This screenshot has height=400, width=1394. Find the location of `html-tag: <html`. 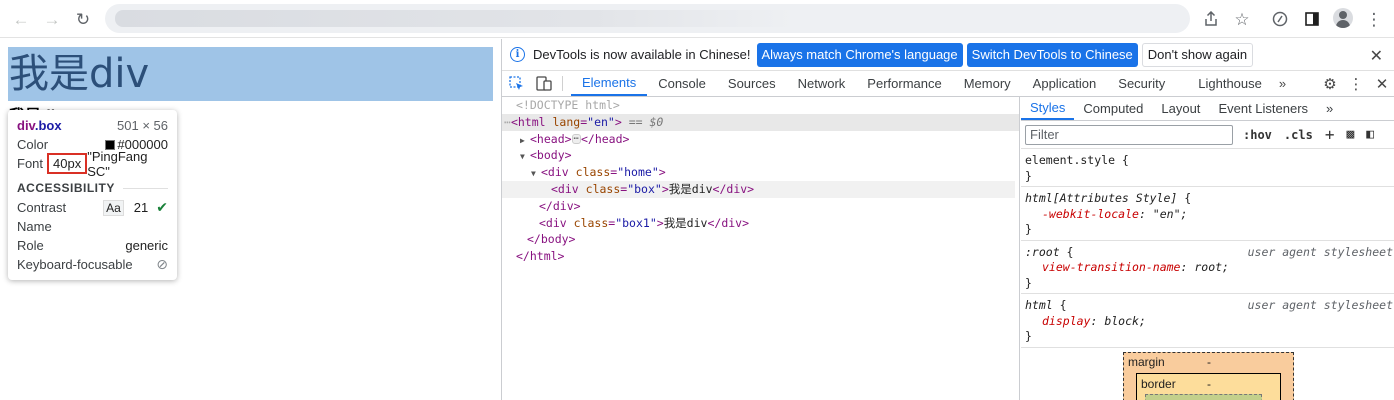

html-tag: <html is located at coordinates (528, 121).